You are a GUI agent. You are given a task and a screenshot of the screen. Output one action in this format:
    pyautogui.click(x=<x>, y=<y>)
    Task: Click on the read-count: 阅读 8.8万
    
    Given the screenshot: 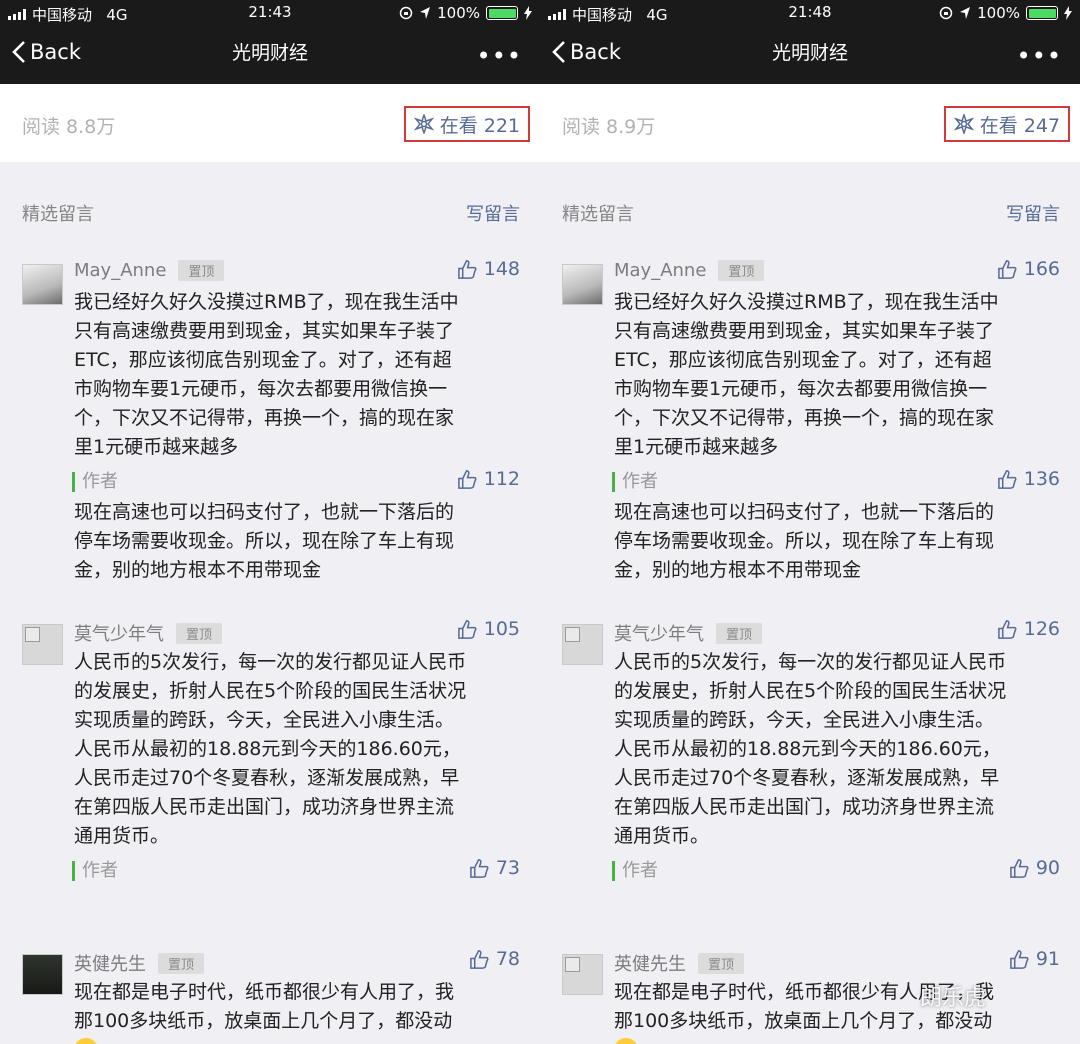 What is the action you would take?
    pyautogui.click(x=69, y=127)
    